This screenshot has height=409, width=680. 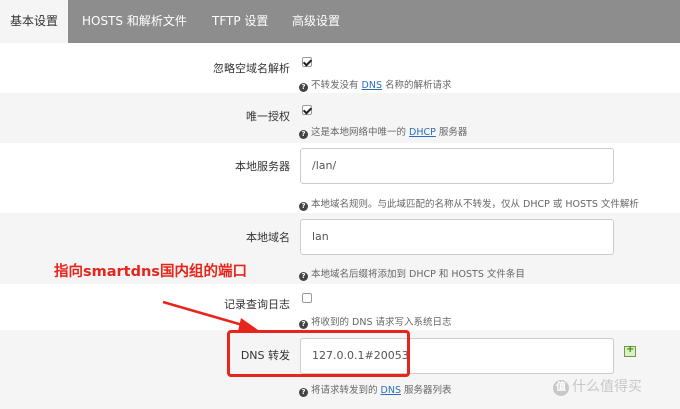 What do you see at coordinates (561, 388) in the screenshot?
I see `watermark-logo-icon: 值` at bounding box center [561, 388].